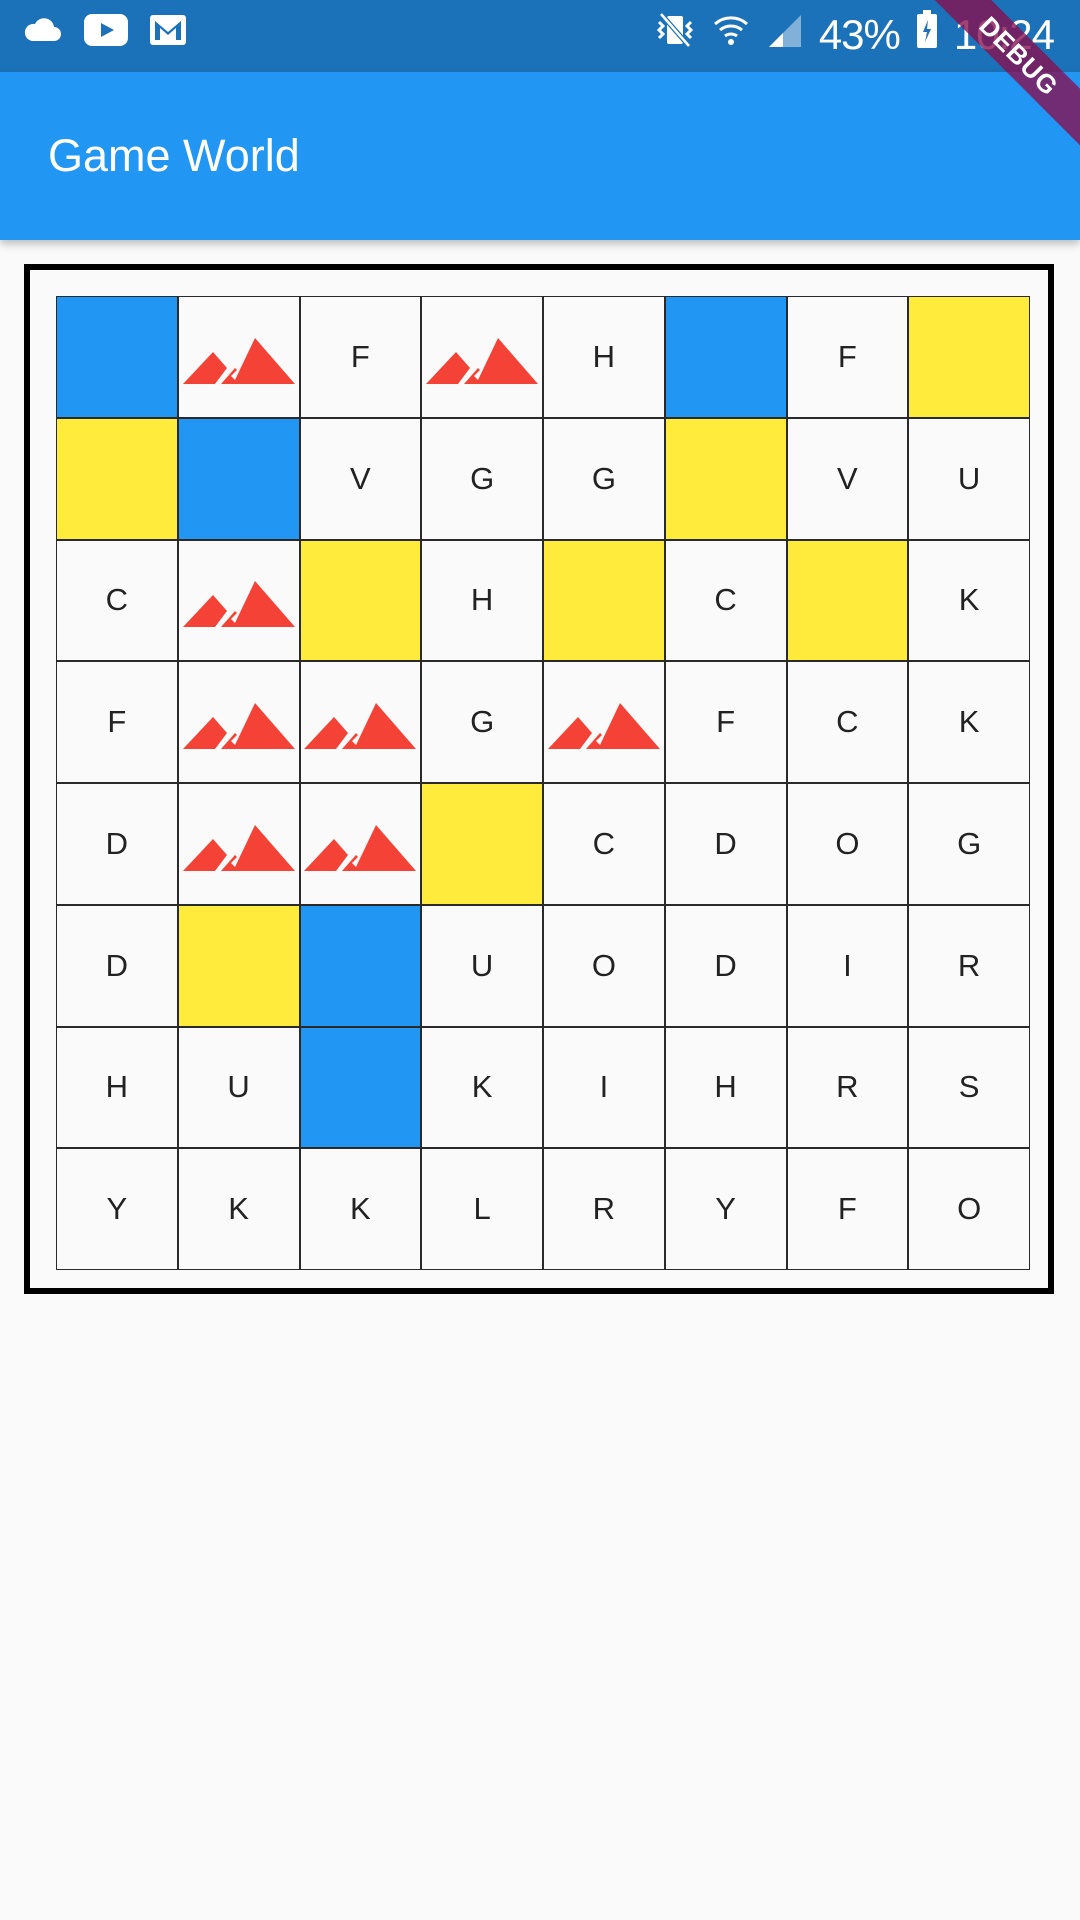  Describe the element at coordinates (42, 32) in the screenshot. I see `cloud-icon` at that location.